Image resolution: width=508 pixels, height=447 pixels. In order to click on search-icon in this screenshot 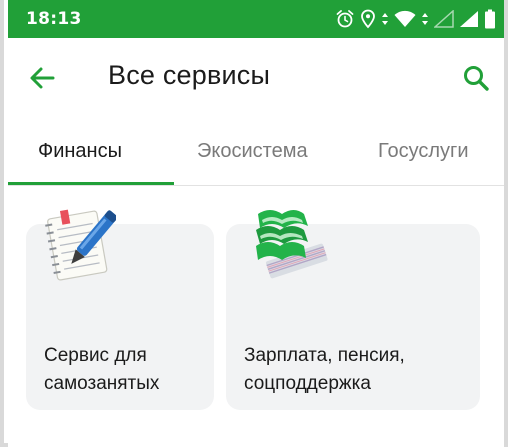, I will do `click(476, 78)`.